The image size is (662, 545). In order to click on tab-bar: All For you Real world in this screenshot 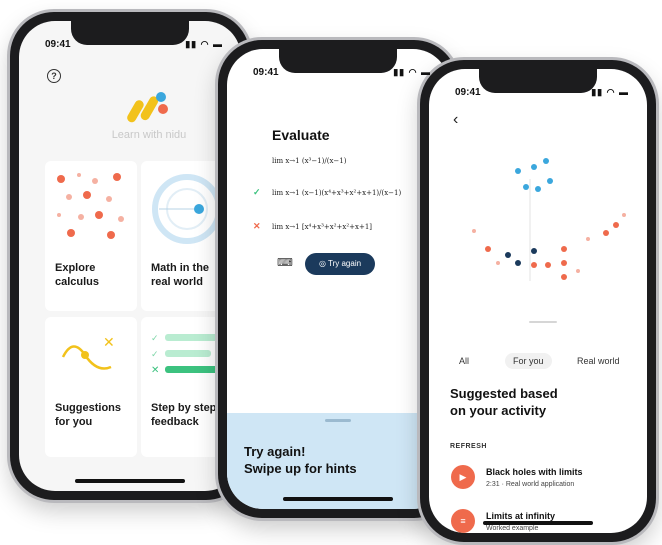, I will do `click(538, 361)`.